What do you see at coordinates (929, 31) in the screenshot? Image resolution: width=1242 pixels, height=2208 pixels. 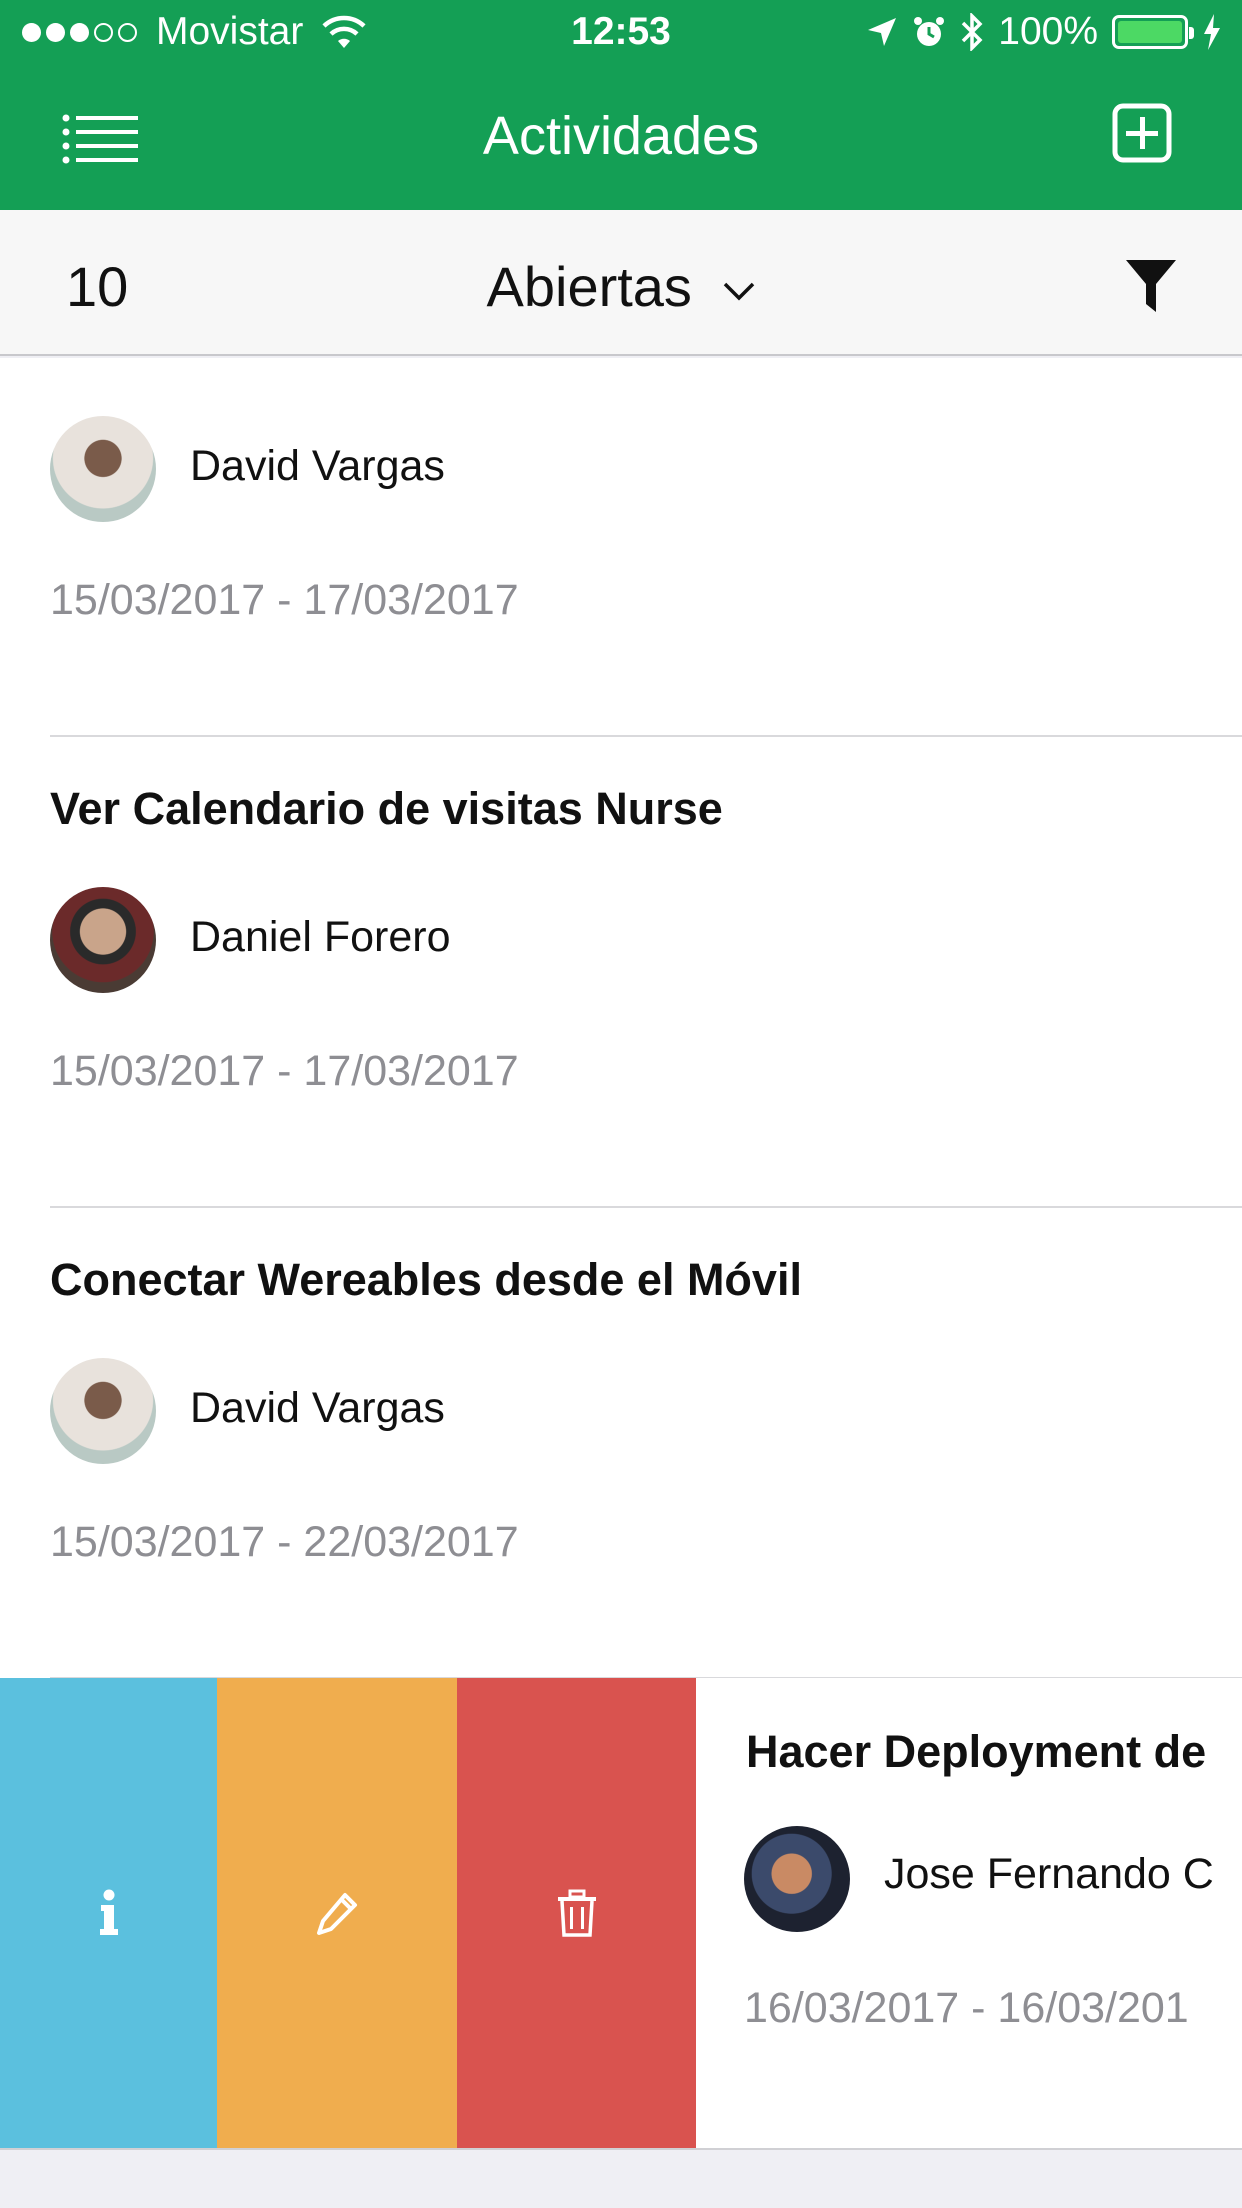 I see `alarm-icon` at bounding box center [929, 31].